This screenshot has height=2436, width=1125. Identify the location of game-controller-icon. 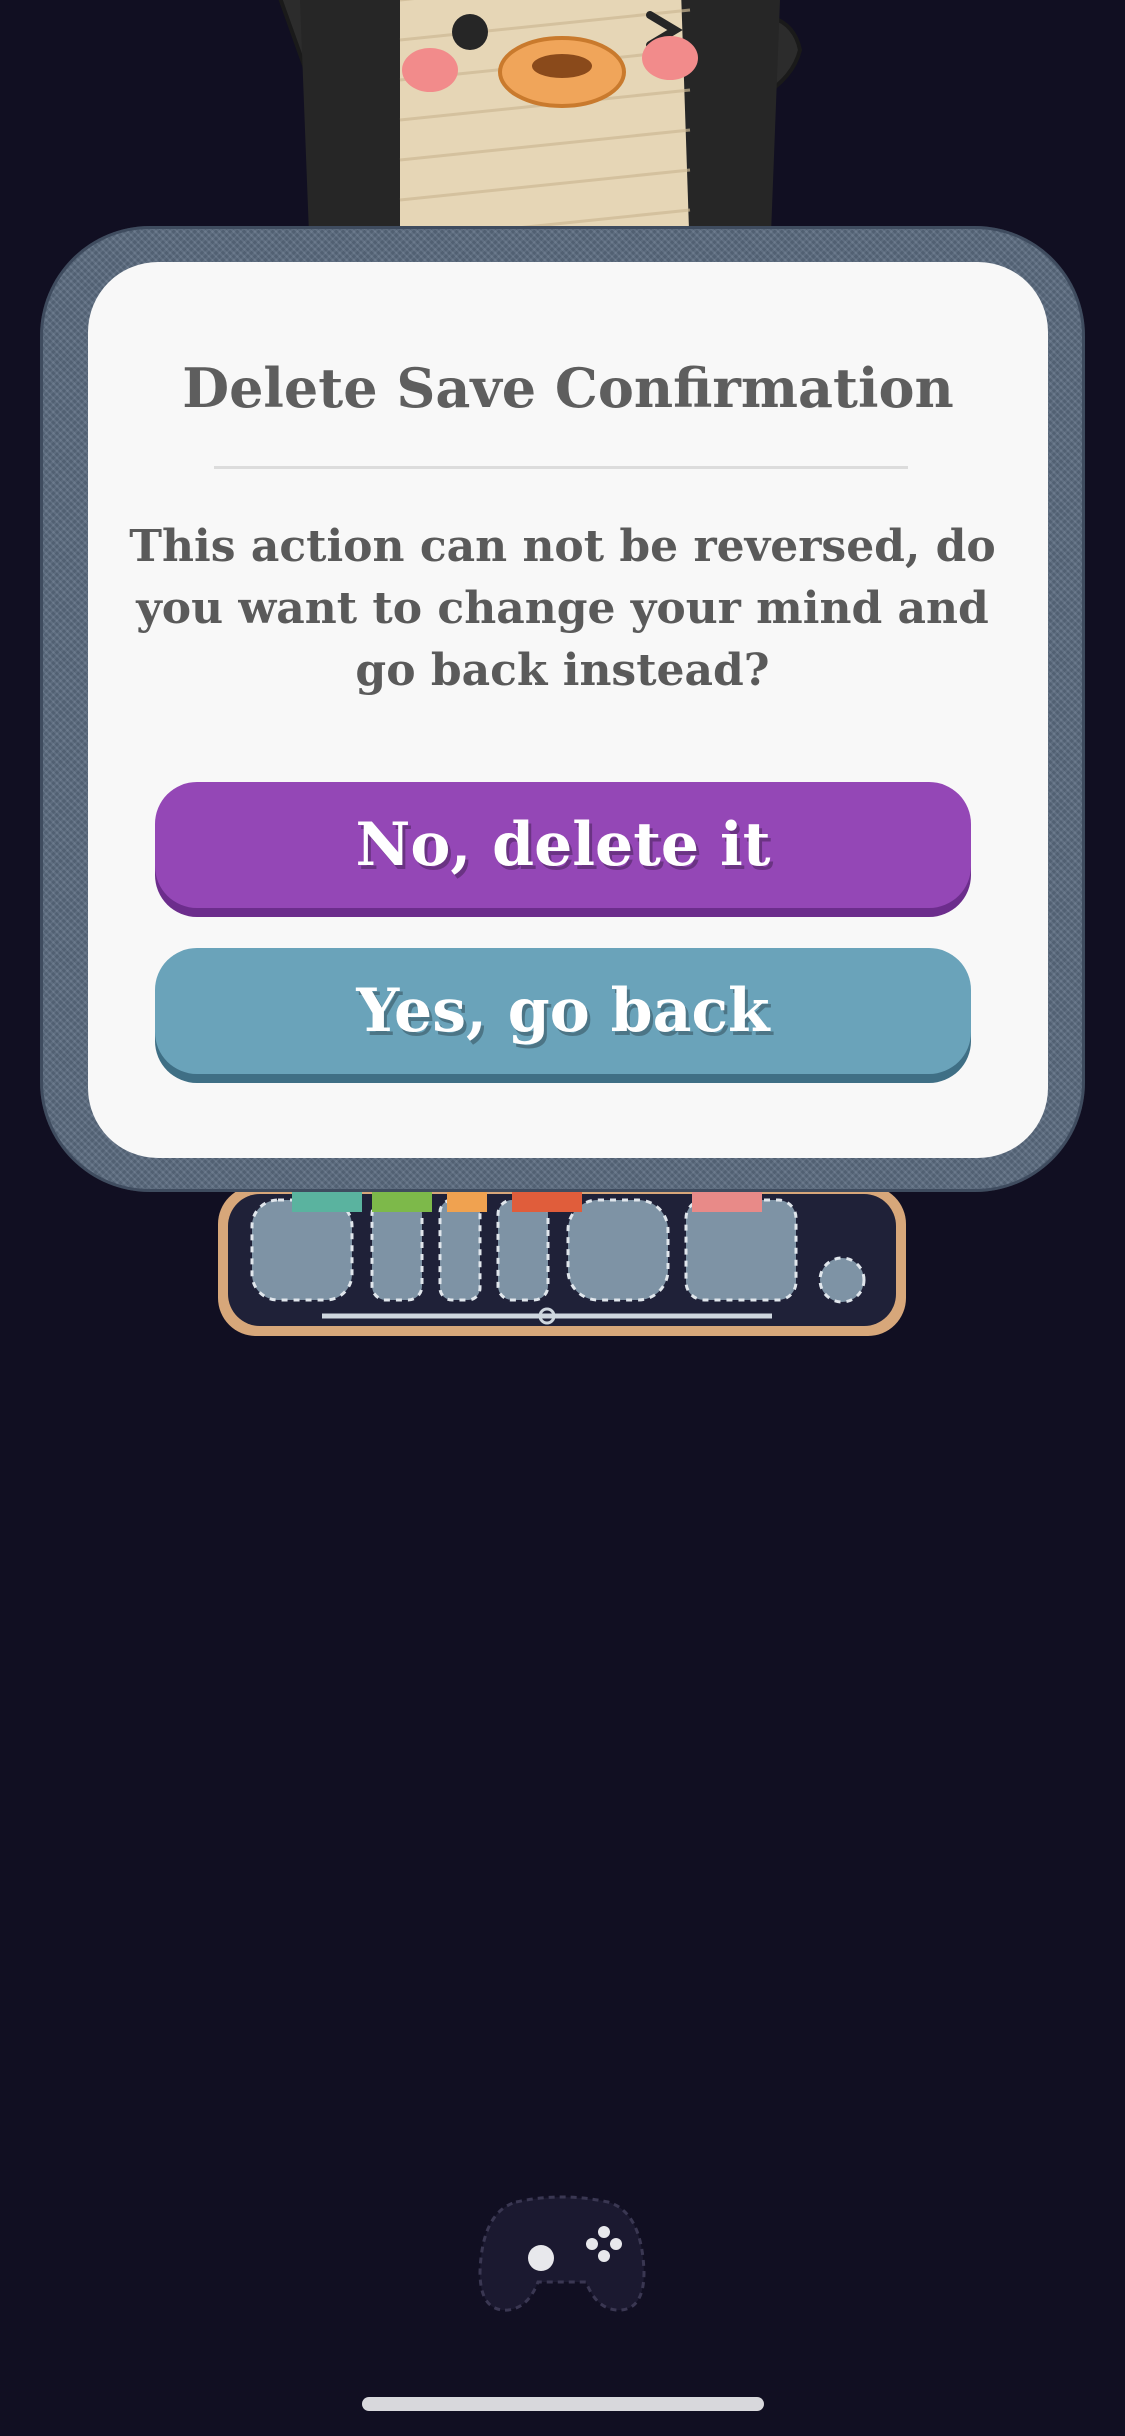
(562, 2253).